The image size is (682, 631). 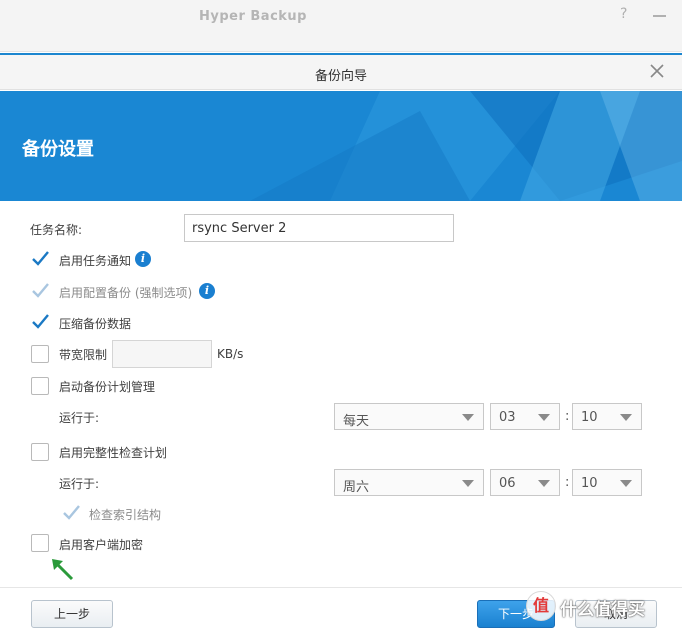 What do you see at coordinates (125, 515) in the screenshot?
I see `index-check-label: 检查索引结构` at bounding box center [125, 515].